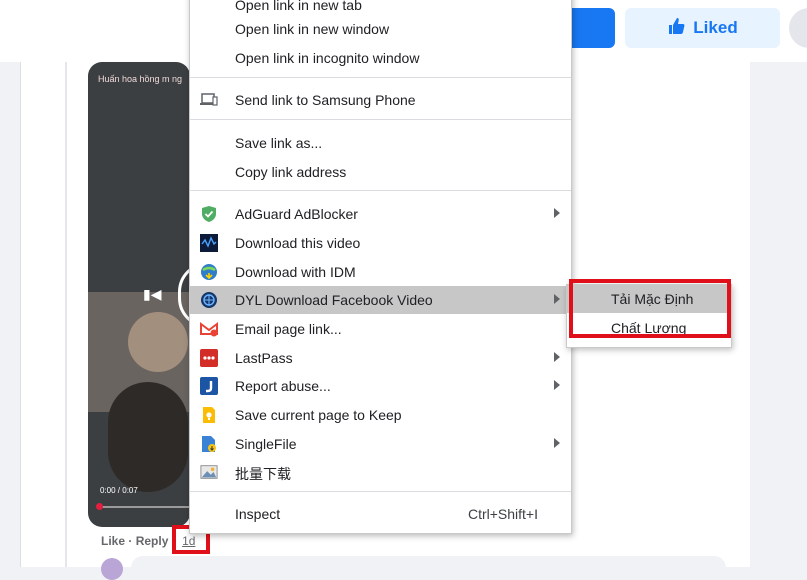 The height and width of the screenshot is (580, 807). Describe the element at coordinates (715, 27) in the screenshot. I see `liked-label: Liked` at that location.